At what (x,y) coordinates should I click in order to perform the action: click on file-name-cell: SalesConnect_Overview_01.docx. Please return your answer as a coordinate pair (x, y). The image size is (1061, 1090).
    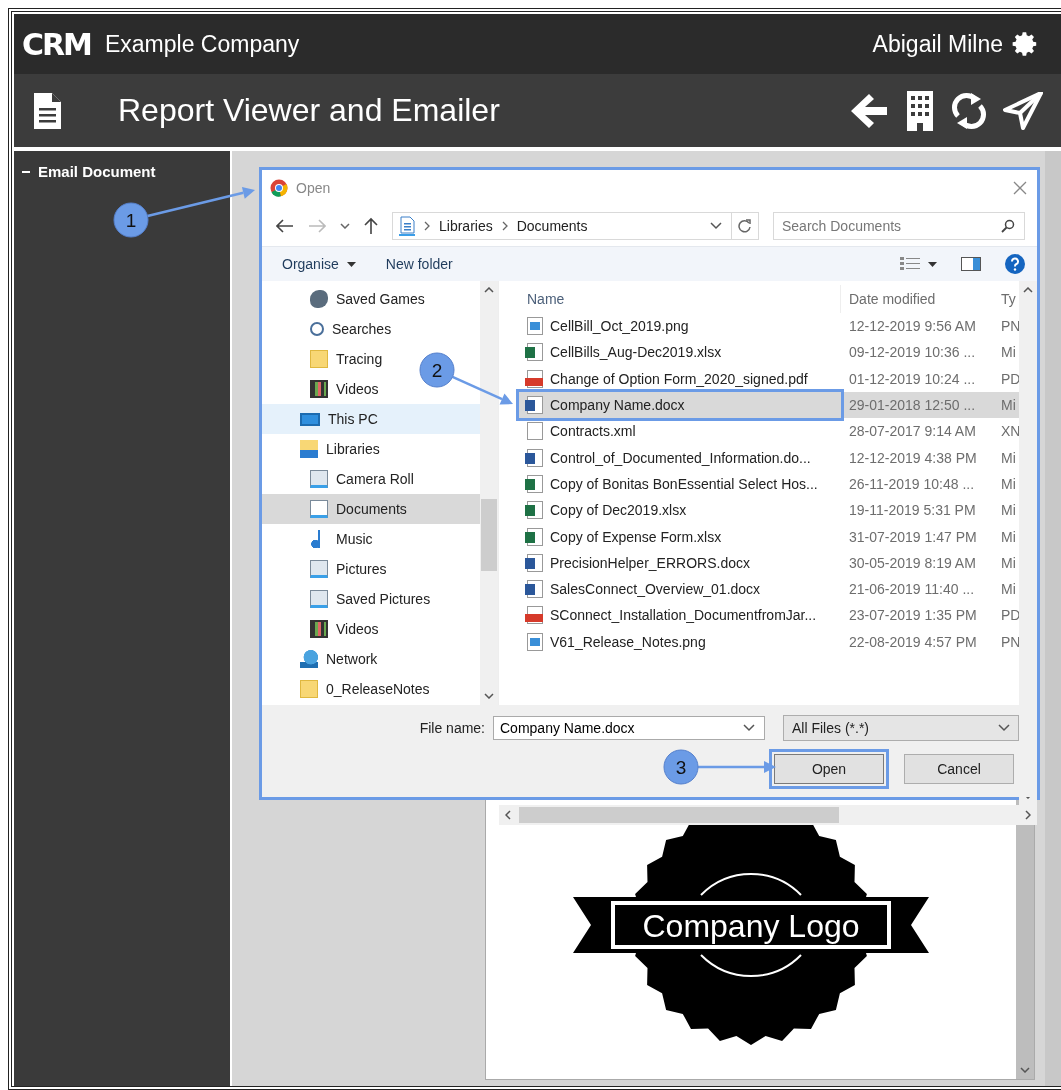
    Looking at the image, I should click on (680, 589).